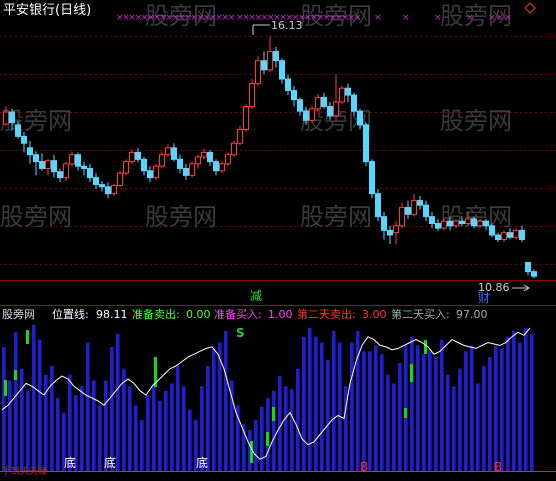  What do you see at coordinates (420, 314) in the screenshot?
I see `second-day-buy-label: 第二天买入:` at bounding box center [420, 314].